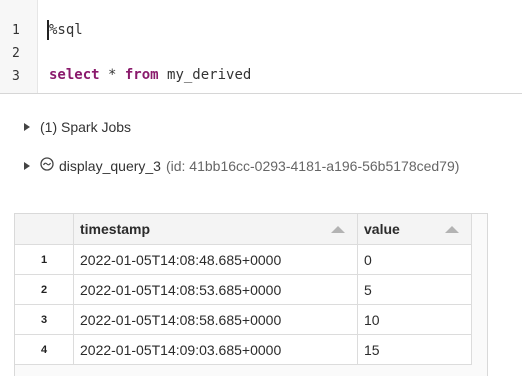 This screenshot has width=522, height=376. Describe the element at coordinates (414, 289) in the screenshot. I see `value-cell: 5` at that location.